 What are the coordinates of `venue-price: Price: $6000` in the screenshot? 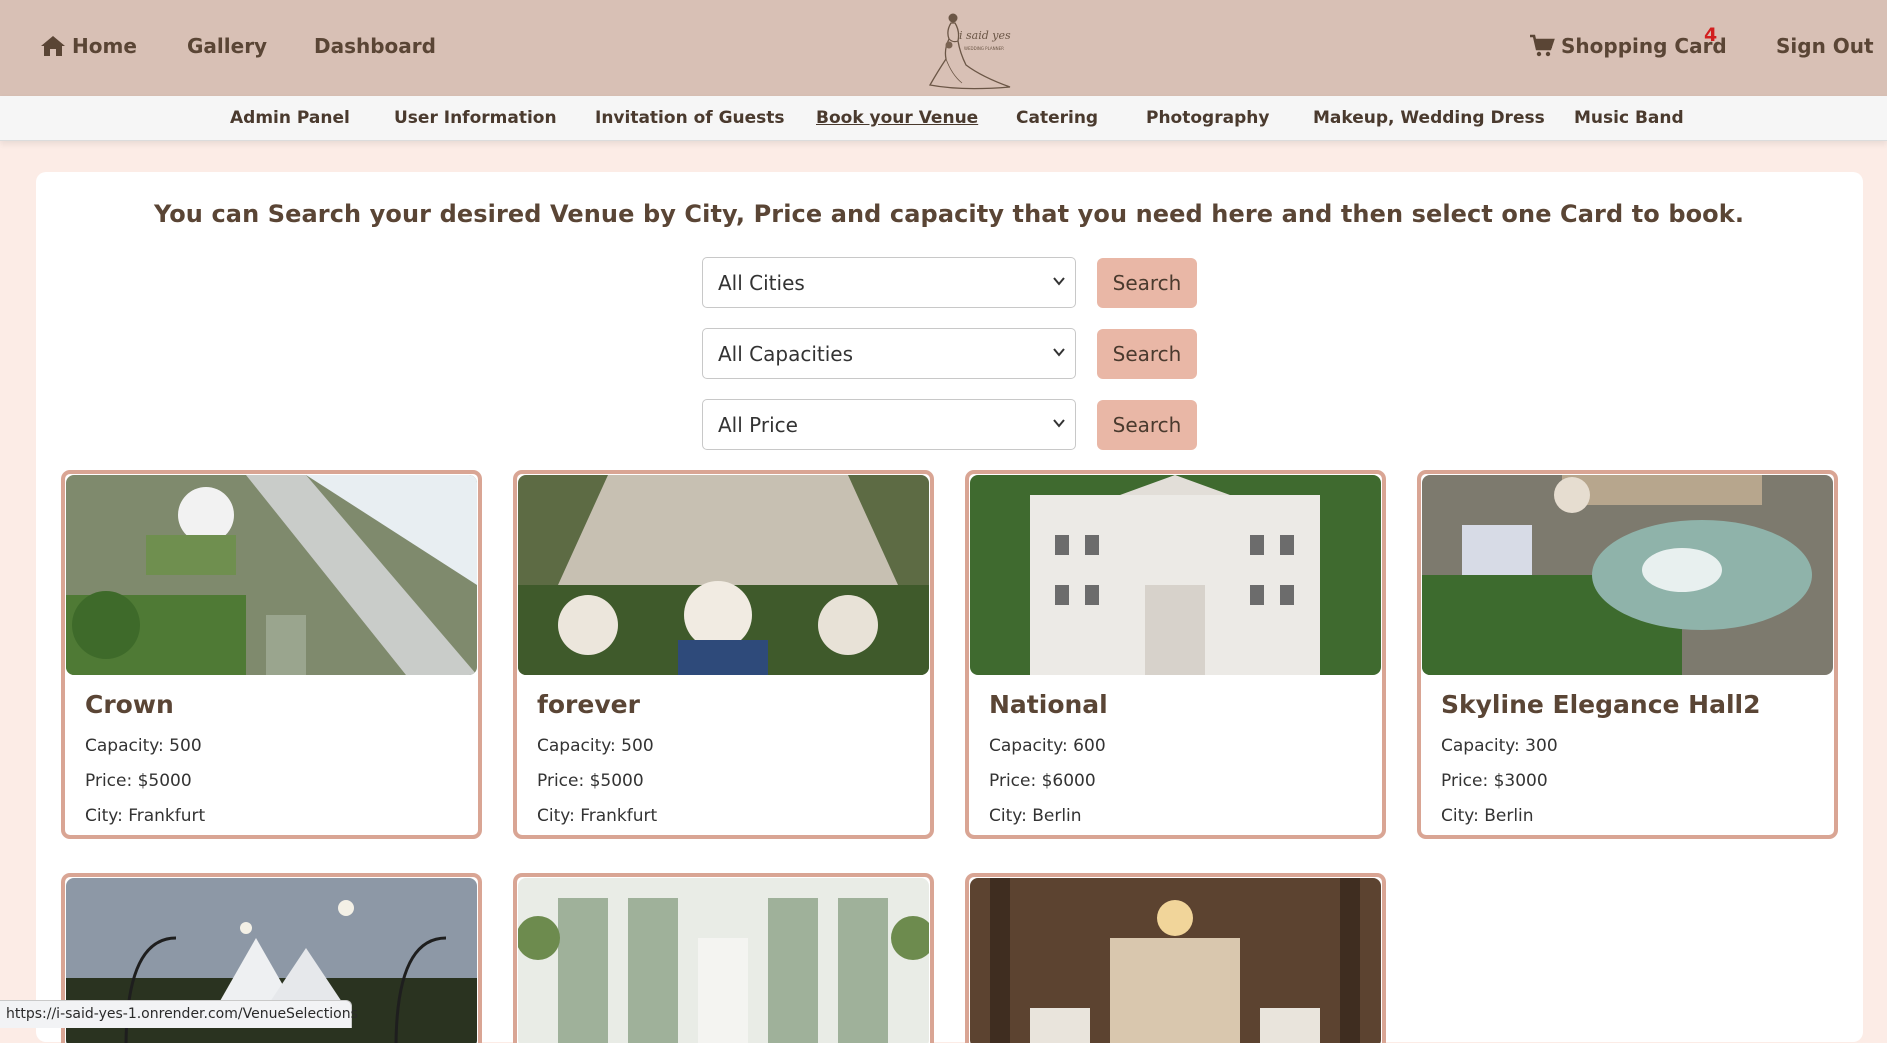 It's located at (1042, 781).